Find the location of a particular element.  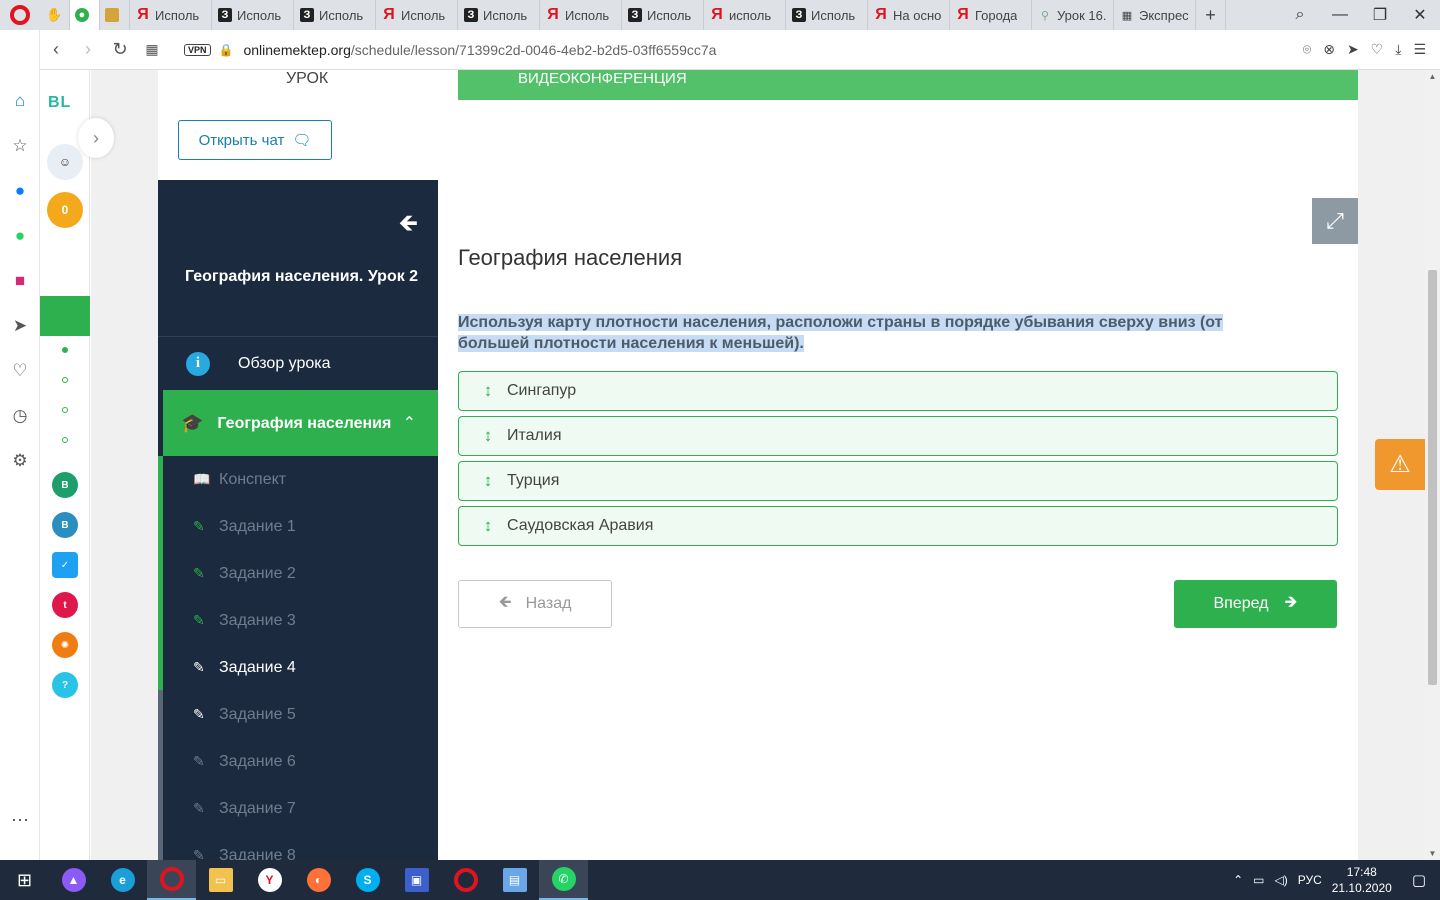

twig-app-icon: t is located at coordinates (65, 605).